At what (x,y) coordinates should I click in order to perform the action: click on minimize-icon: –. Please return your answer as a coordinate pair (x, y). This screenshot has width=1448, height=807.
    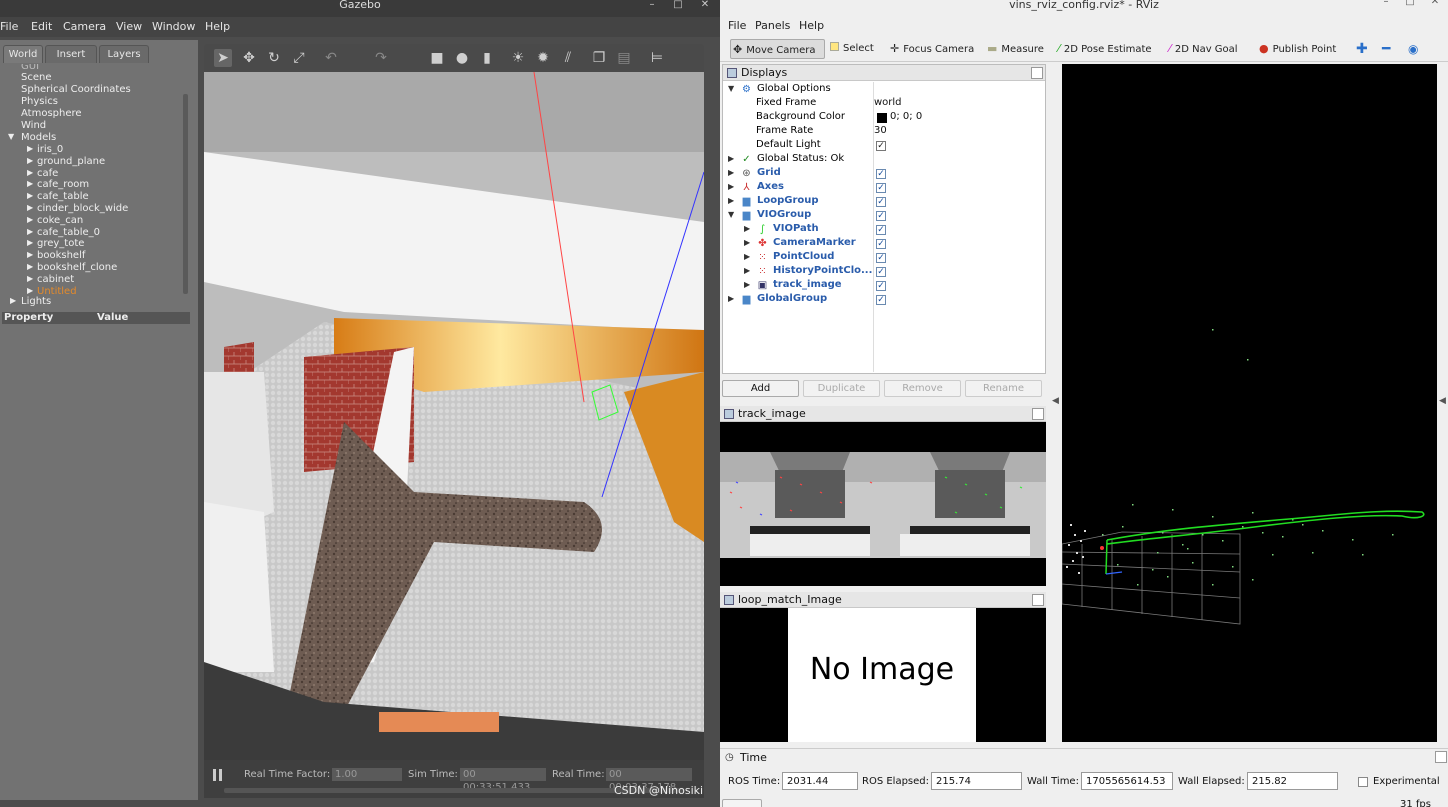
    Looking at the image, I should click on (652, 6).